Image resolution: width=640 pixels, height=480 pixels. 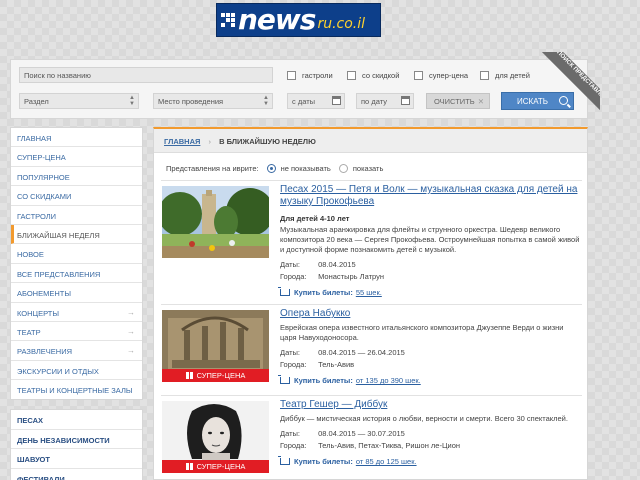 What do you see at coordinates (317, 75) in the screenshot?
I see `checkbox-label: гастроли` at bounding box center [317, 75].